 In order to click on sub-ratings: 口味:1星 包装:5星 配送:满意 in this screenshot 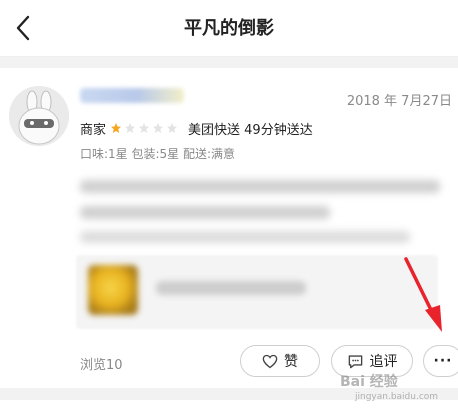, I will do `click(158, 154)`.